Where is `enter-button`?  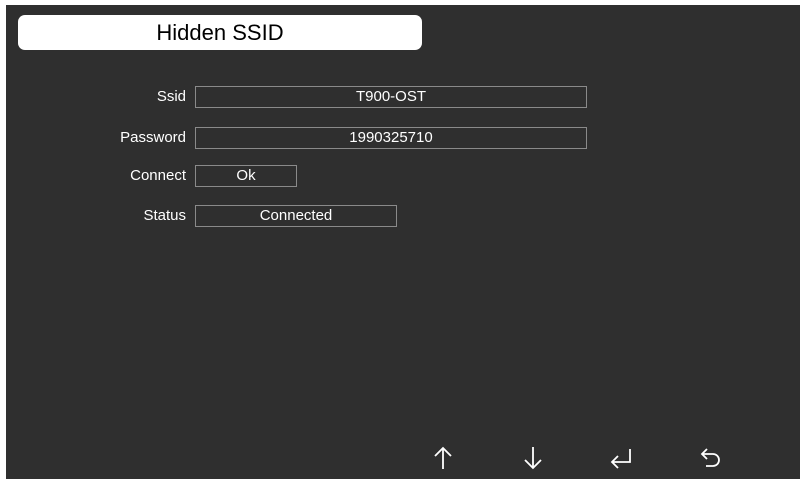 enter-button is located at coordinates (621, 458).